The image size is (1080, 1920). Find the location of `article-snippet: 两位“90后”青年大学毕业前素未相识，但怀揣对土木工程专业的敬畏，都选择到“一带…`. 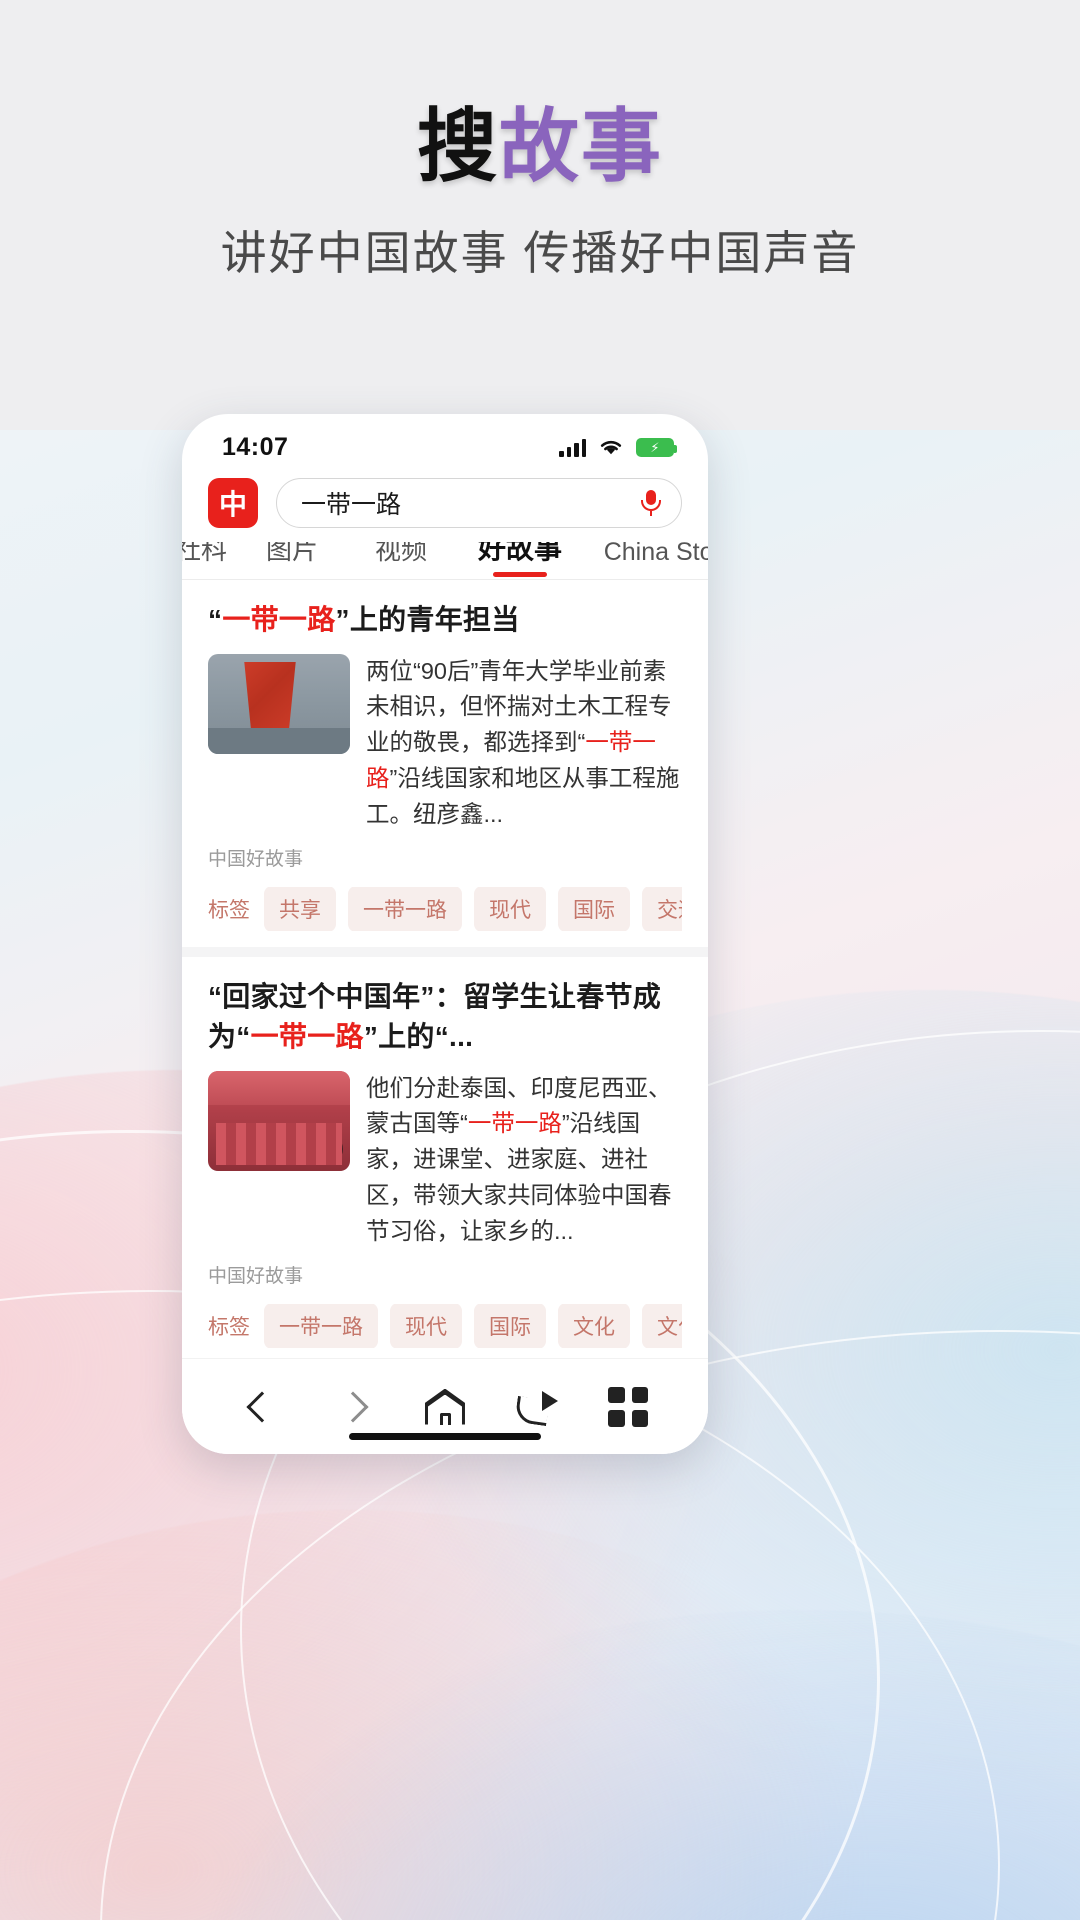

article-snippet: 两位“90后”青年大学毕业前素未相识，但怀揣对土木工程专业的敬畏，都选择到“一带… is located at coordinates (524, 743).